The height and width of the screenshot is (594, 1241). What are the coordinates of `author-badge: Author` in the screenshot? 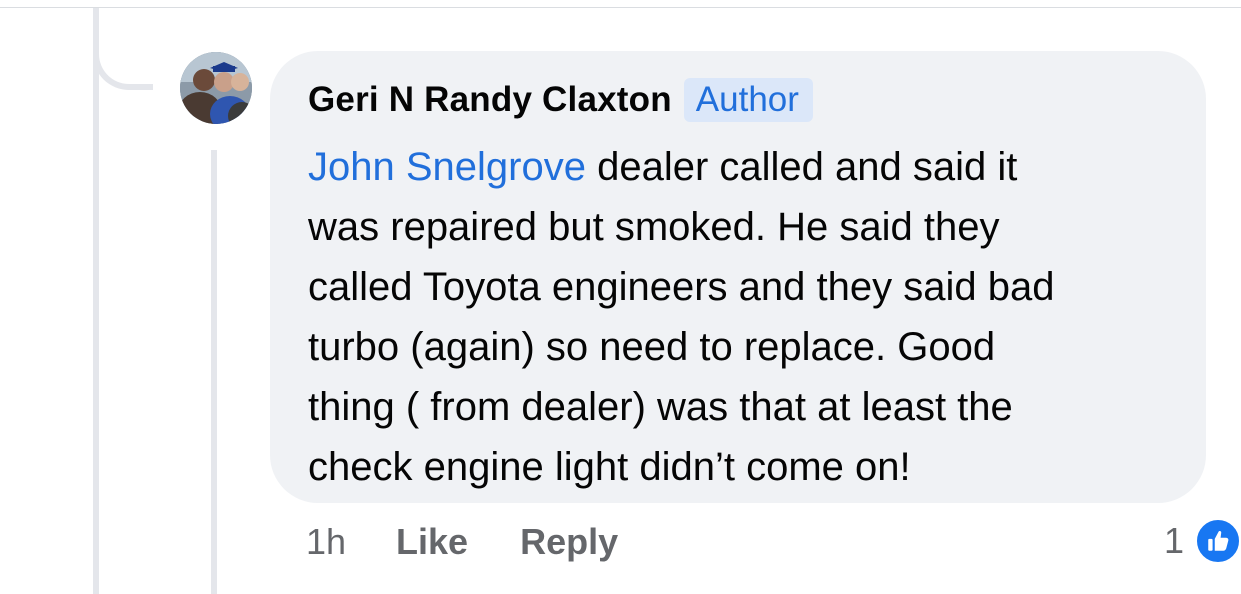 It's located at (748, 100).